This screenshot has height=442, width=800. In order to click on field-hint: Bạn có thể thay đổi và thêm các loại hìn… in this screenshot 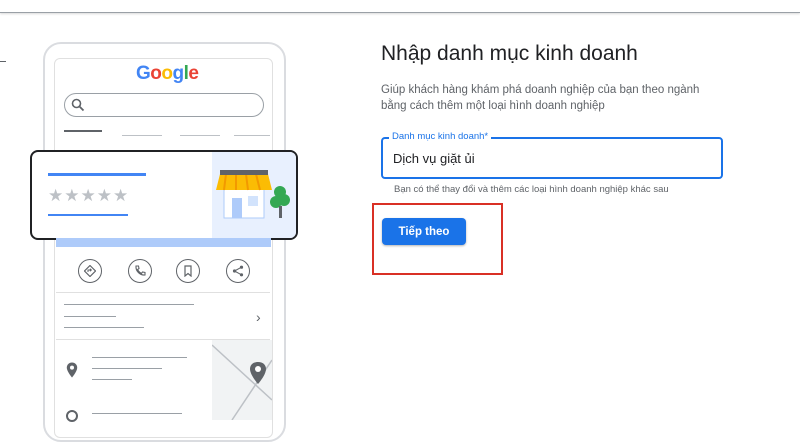, I will do `click(531, 189)`.